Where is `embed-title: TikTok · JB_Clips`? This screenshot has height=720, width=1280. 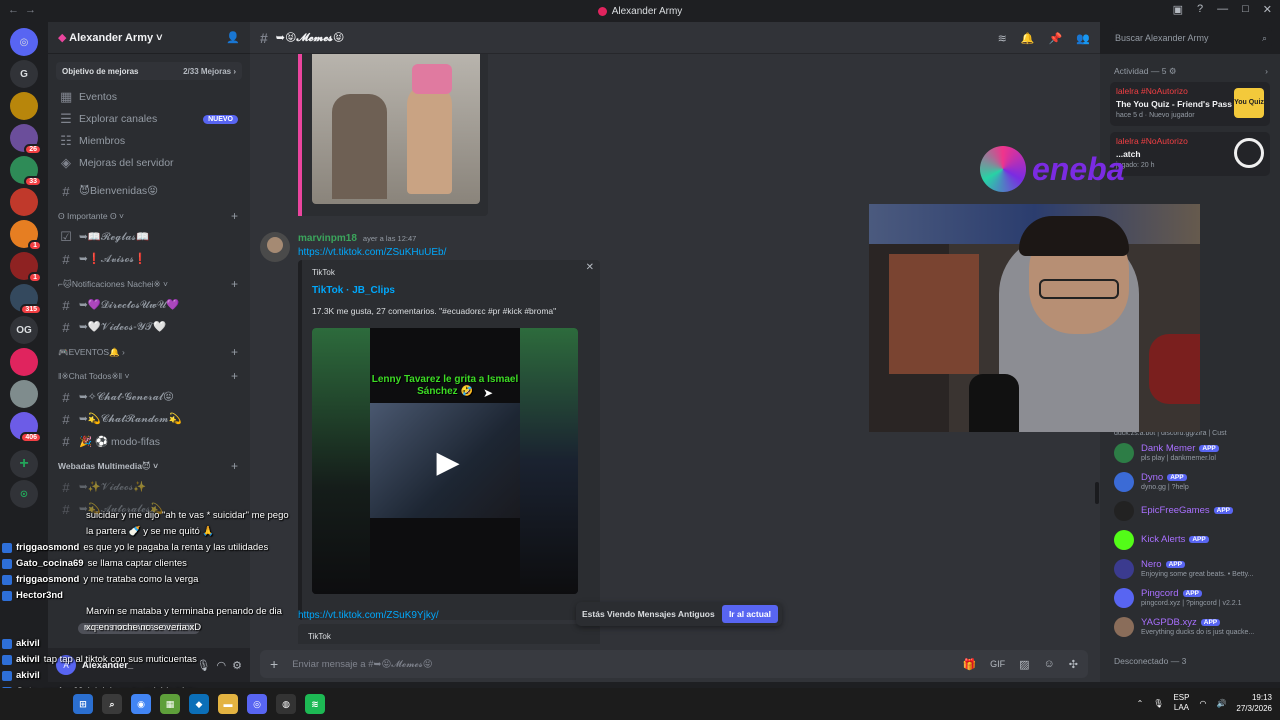
embed-title: TikTok · JB_Clips is located at coordinates (353, 290).